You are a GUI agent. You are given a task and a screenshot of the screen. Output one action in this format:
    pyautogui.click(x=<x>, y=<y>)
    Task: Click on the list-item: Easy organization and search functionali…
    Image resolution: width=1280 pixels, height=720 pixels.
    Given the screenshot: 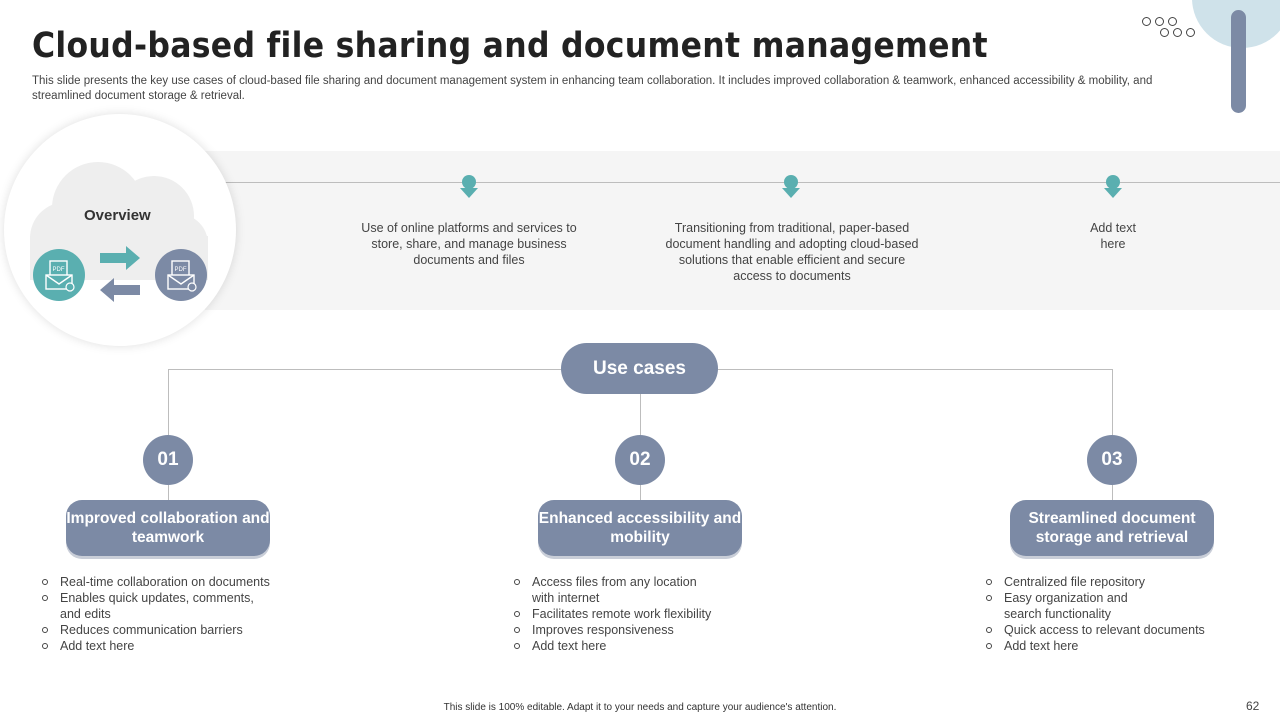 What is the action you would take?
    pyautogui.click(x=1064, y=606)
    